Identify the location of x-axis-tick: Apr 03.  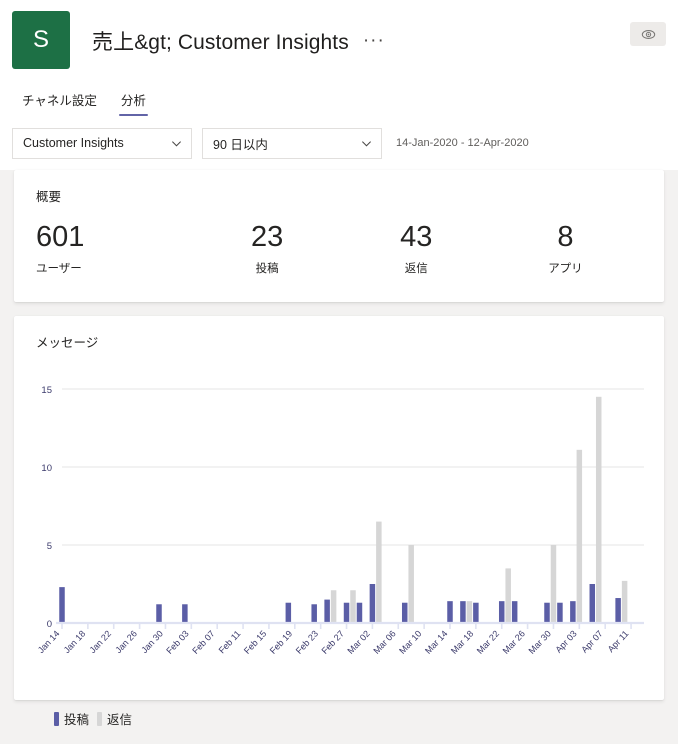
(565, 642).